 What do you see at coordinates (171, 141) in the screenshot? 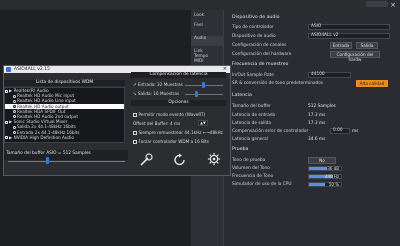
I see `force-16bit-option: Forzar controlador WDM a 16 Bits` at bounding box center [171, 141].